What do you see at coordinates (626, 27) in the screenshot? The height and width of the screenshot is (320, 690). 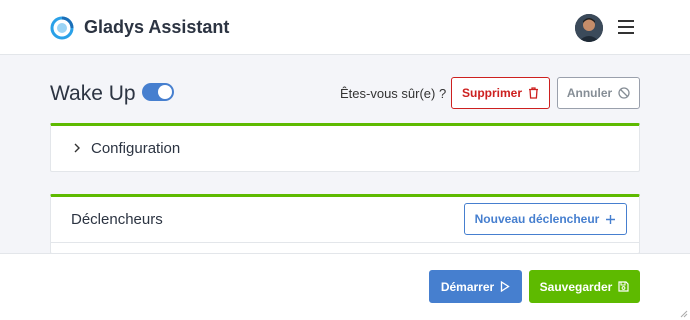 I see `hamburger-menu-icon` at bounding box center [626, 27].